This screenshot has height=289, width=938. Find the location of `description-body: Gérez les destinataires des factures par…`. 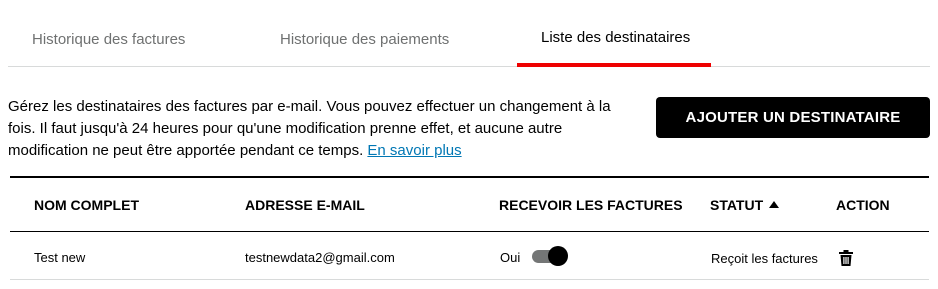

description-body: Gérez les destinataires des factures par… is located at coordinates (309, 128).